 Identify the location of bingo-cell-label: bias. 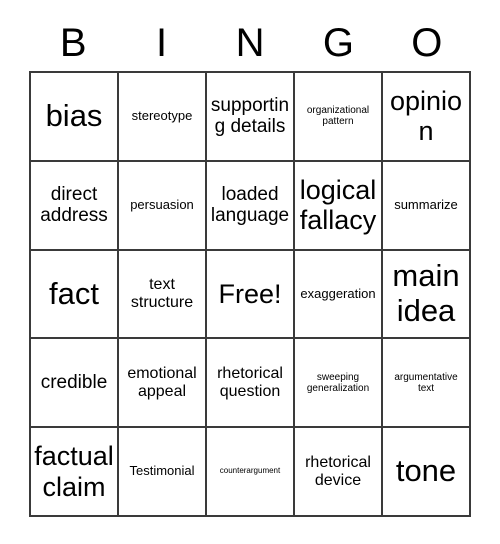
(74, 116).